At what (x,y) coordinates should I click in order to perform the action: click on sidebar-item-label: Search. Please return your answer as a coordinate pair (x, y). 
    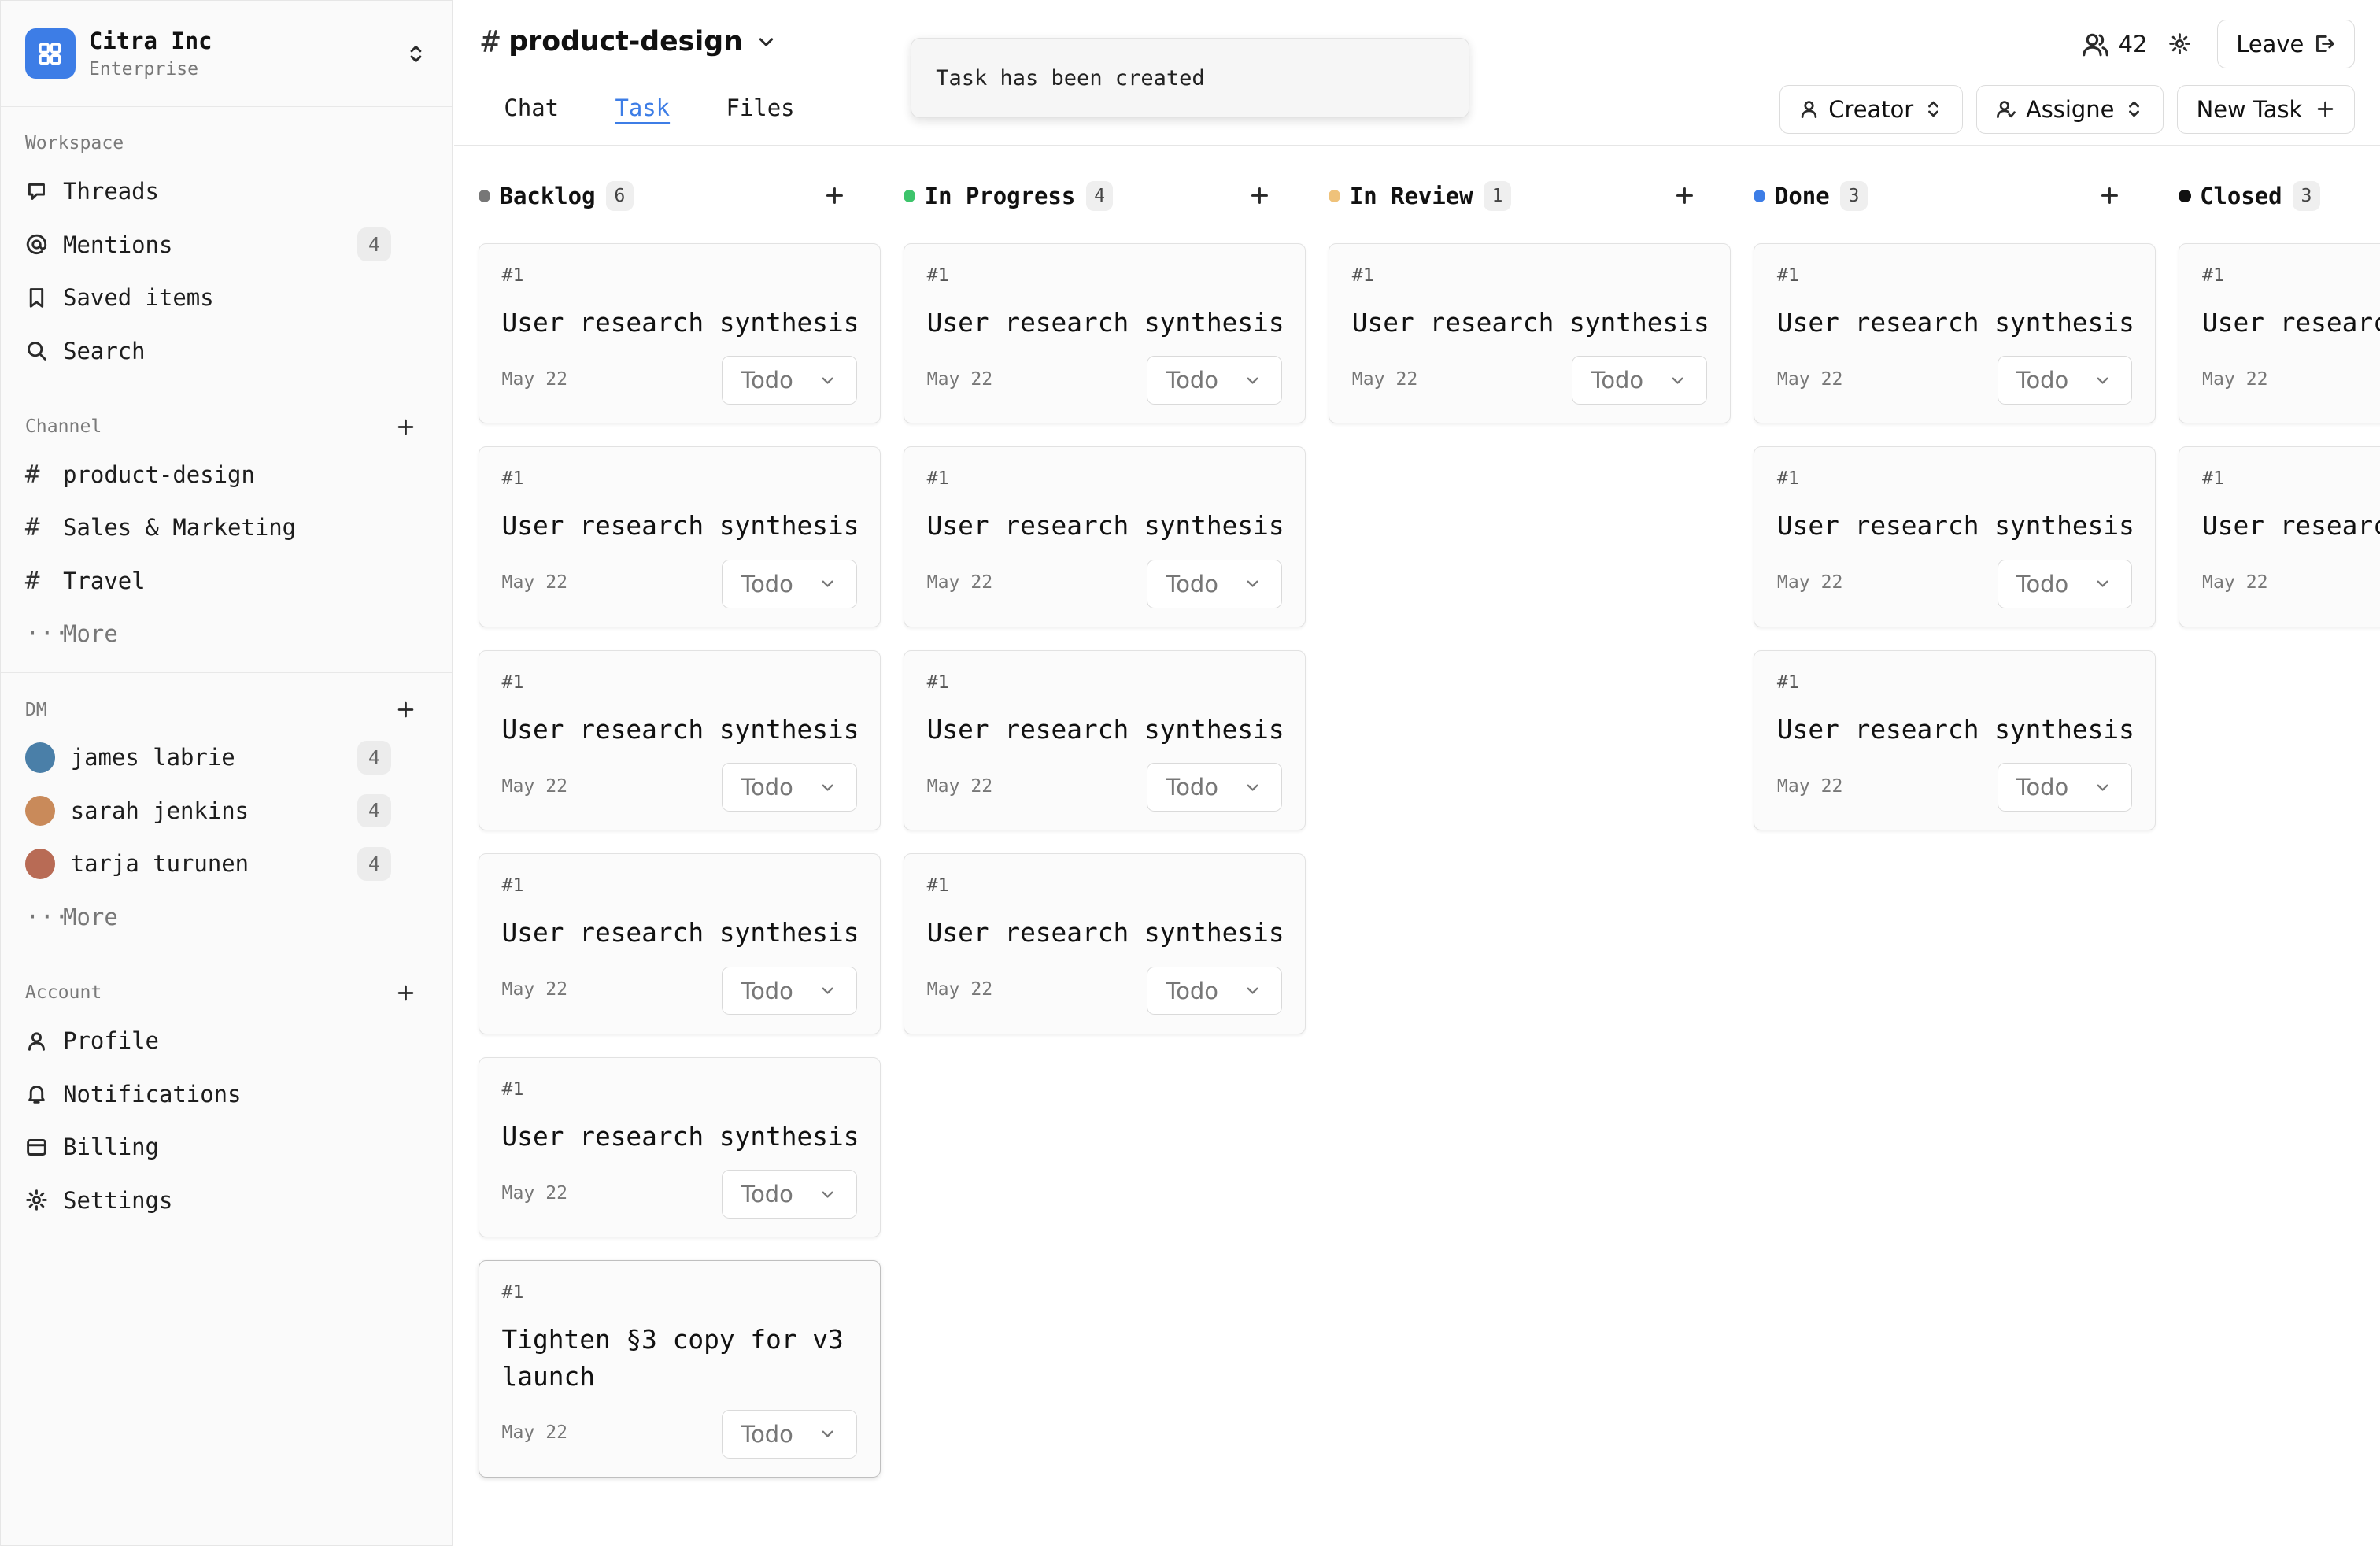
    Looking at the image, I should click on (105, 350).